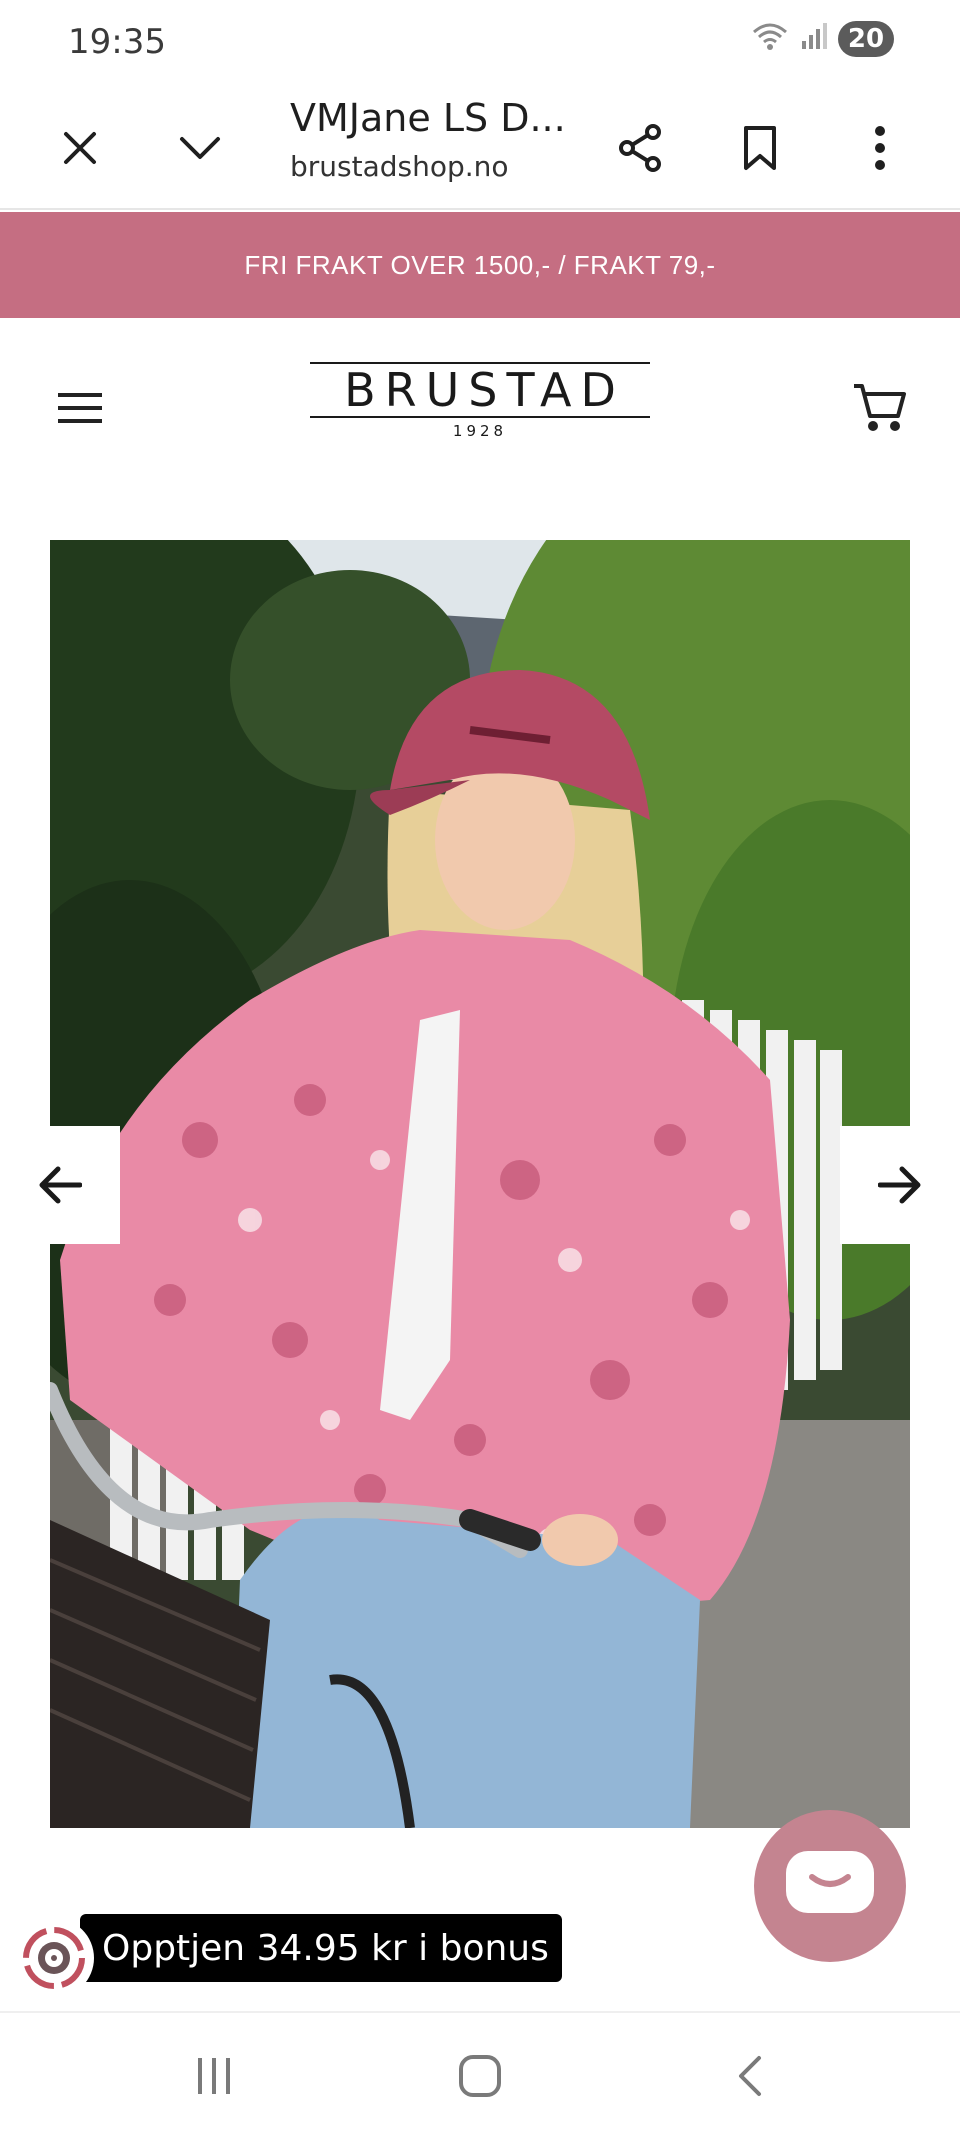 Image resolution: width=960 pixels, height=2133 pixels. I want to click on status-bar: 19:35 20, so click(480, 40).